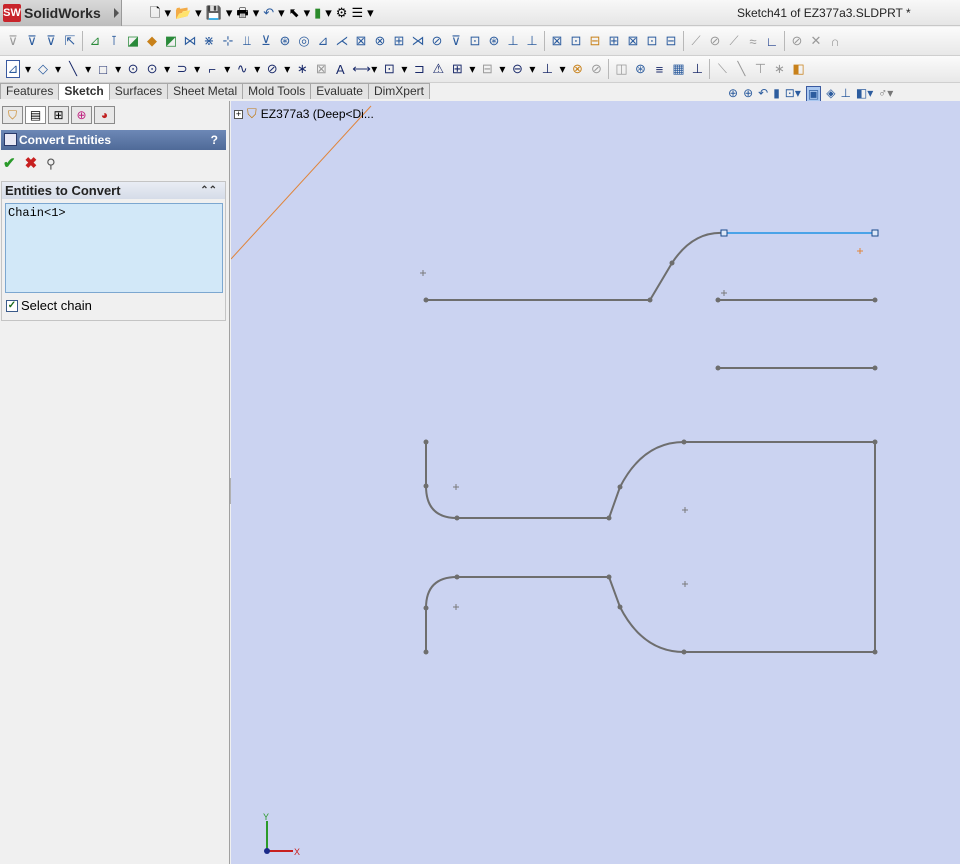 The image size is (960, 864). I want to click on smart-dimension-icon: ⊺, so click(114, 41).